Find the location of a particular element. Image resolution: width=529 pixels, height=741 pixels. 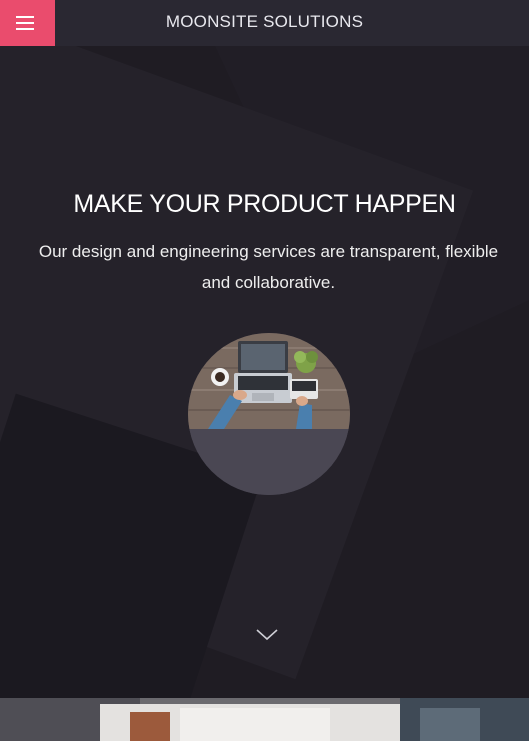

site-title: MOONSITE SOLUTIONS is located at coordinates (292, 23).